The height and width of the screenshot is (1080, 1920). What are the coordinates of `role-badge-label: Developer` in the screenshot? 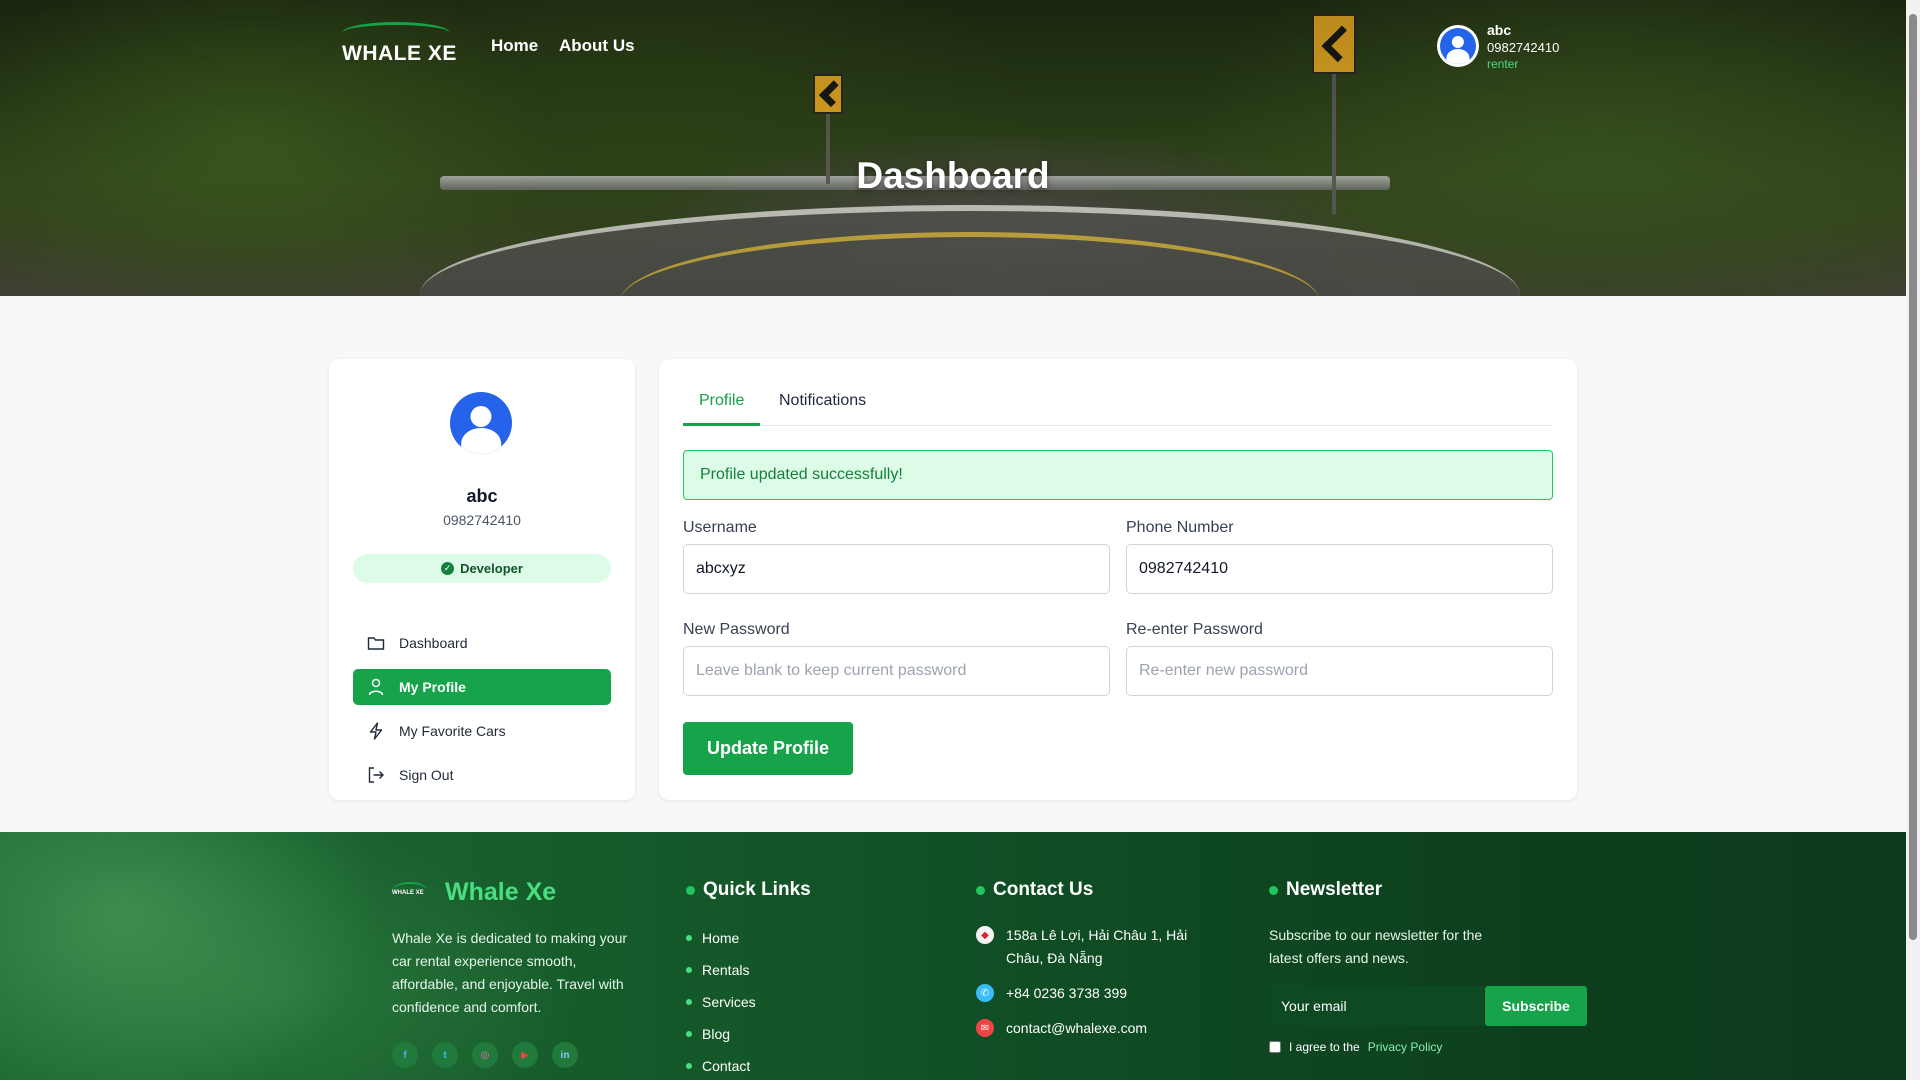 It's located at (491, 568).